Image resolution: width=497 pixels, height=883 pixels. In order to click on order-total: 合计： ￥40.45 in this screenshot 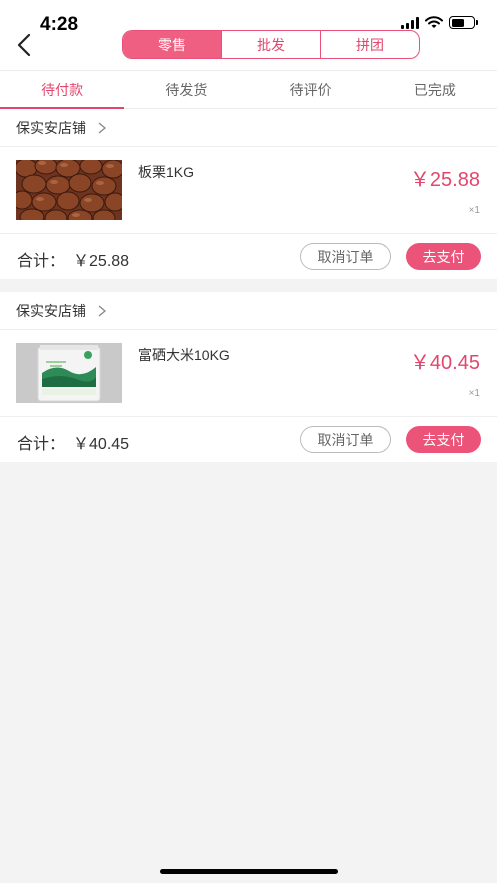, I will do `click(73, 442)`.